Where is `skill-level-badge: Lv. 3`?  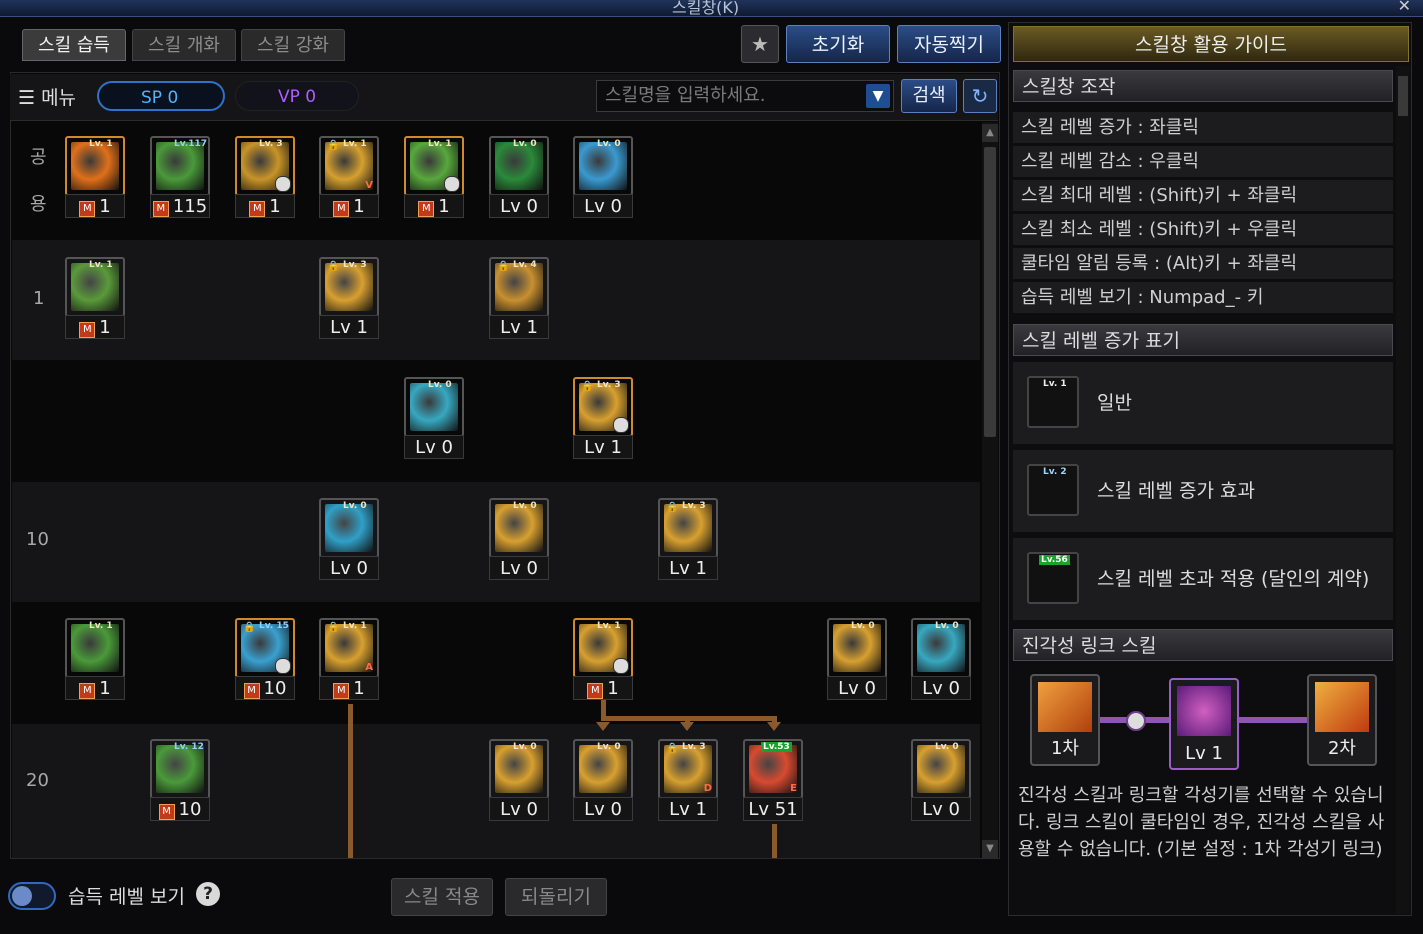 skill-level-badge: Lv. 3 is located at coordinates (694, 506).